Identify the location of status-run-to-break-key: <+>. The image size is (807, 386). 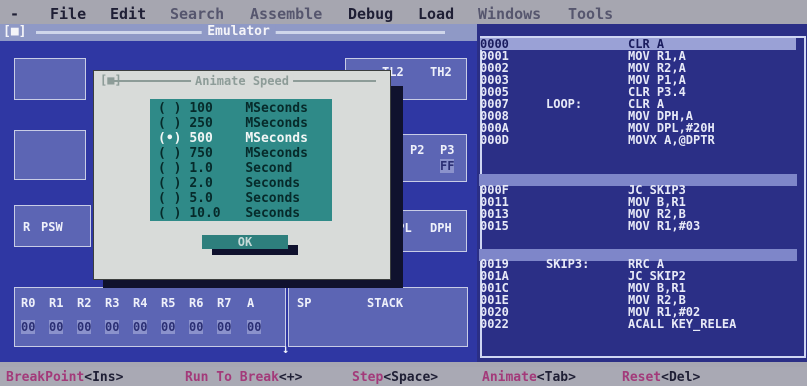
(290, 377).